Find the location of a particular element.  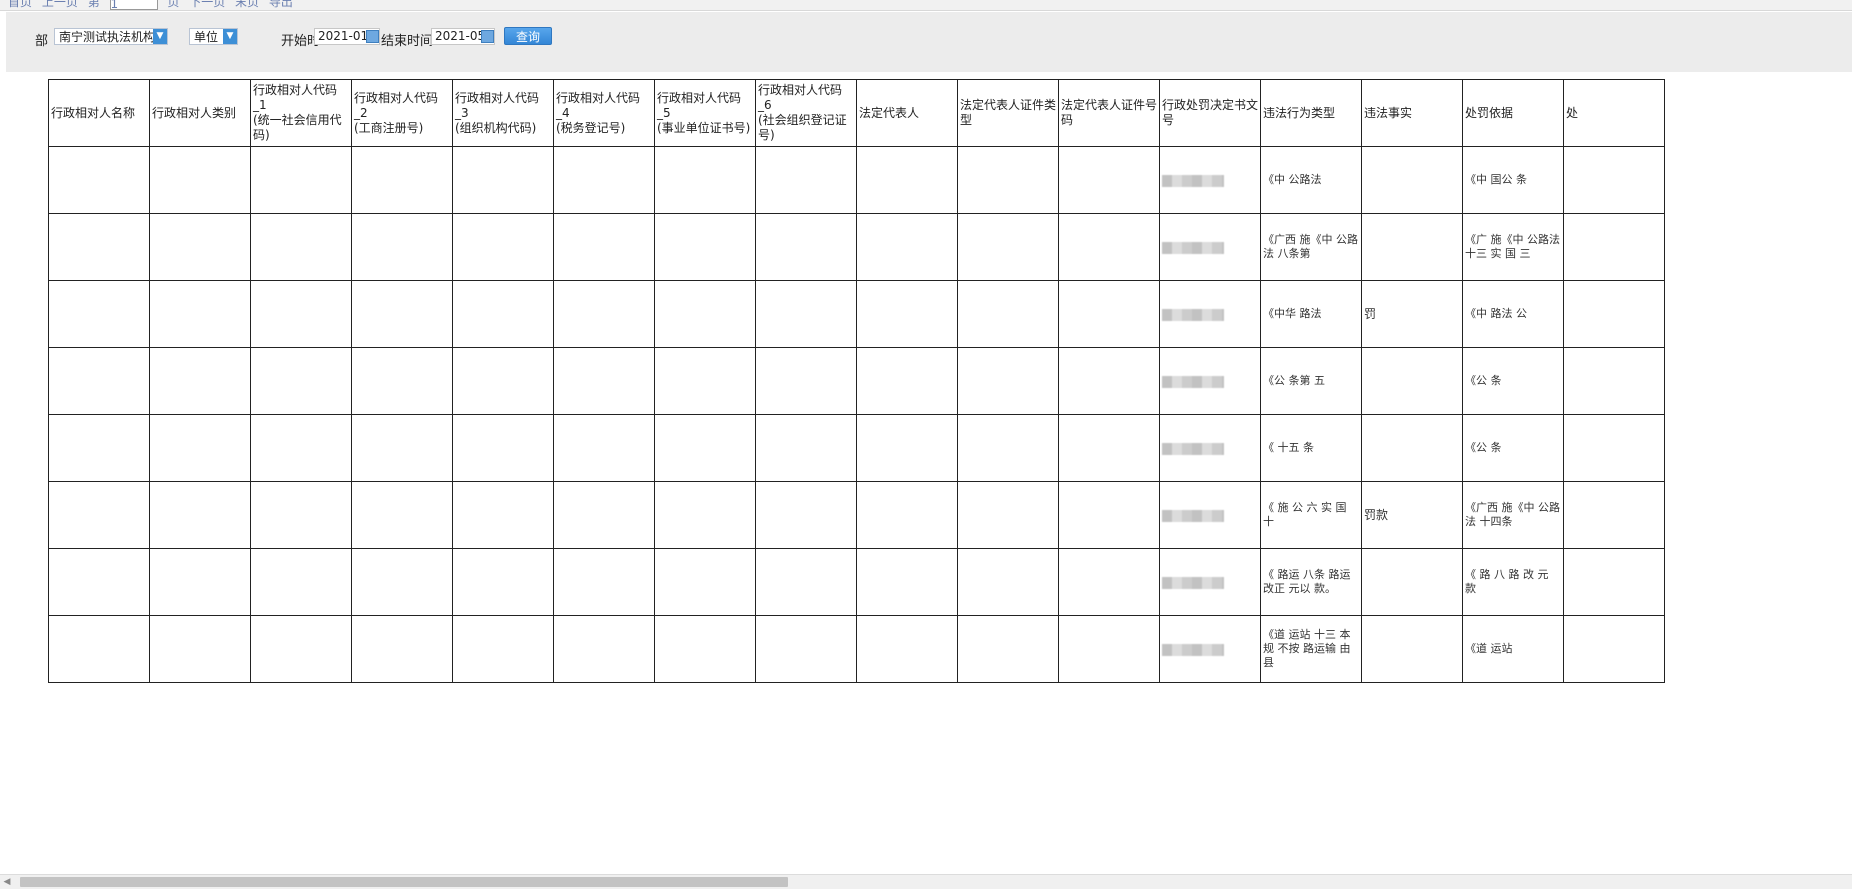

page-suffix: 页 is located at coordinates (173, 4).